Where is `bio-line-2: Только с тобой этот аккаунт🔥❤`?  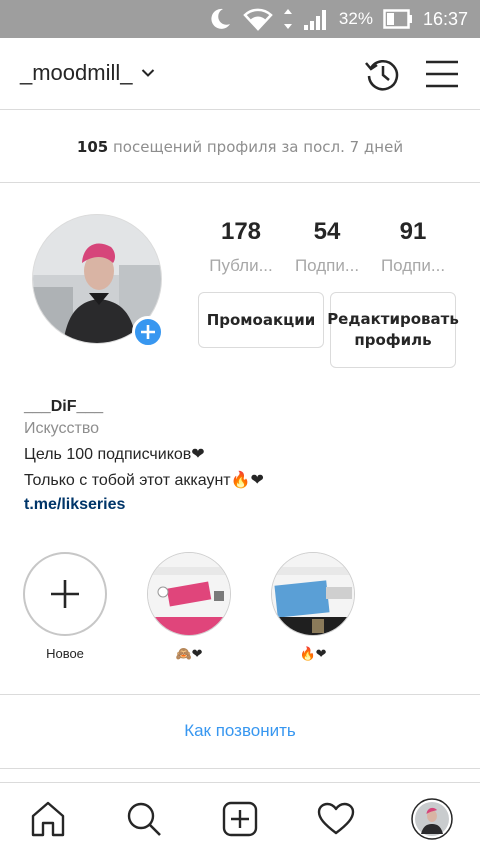
bio-line-2: Только с тобой этот аккаунт🔥❤ is located at coordinates (144, 480).